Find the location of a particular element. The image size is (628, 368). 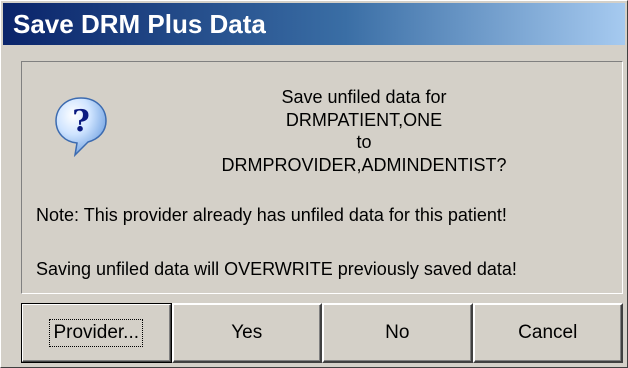

message-line: Save unfiled data for is located at coordinates (364, 97).